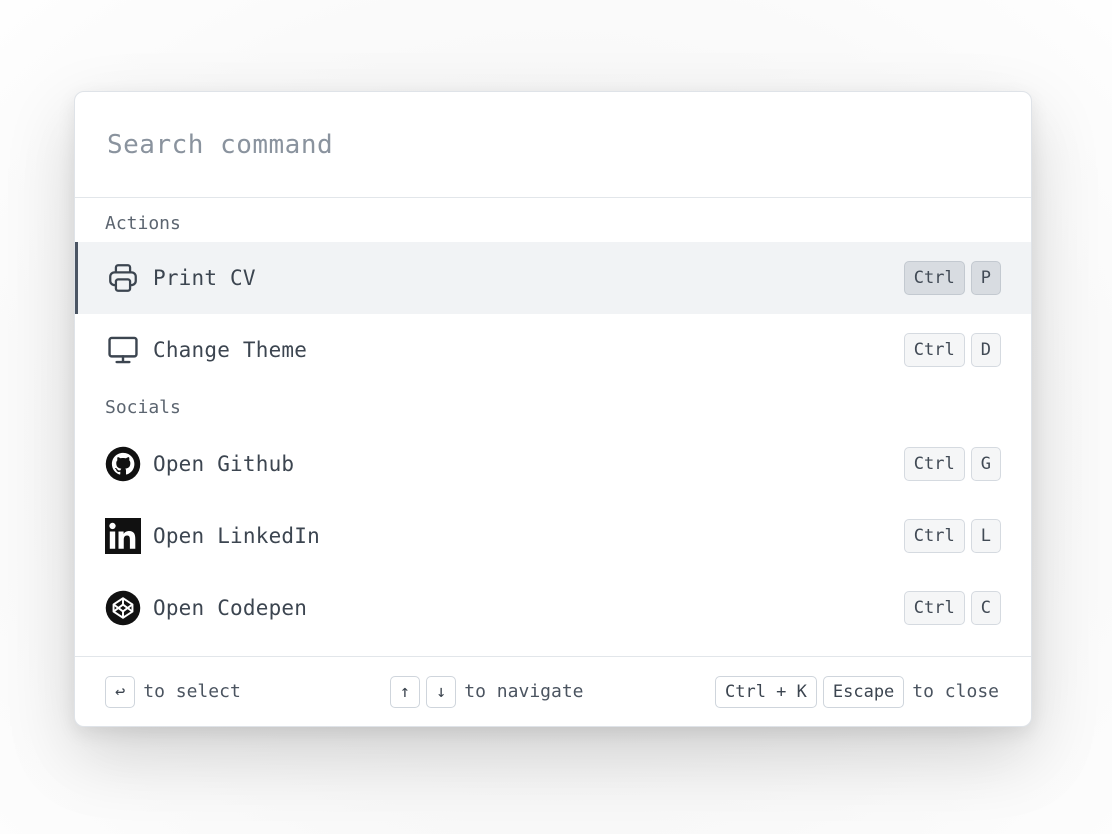 The height and width of the screenshot is (834, 1112). I want to click on command-item-open-github: Open Github Ctrl G, so click(553, 464).